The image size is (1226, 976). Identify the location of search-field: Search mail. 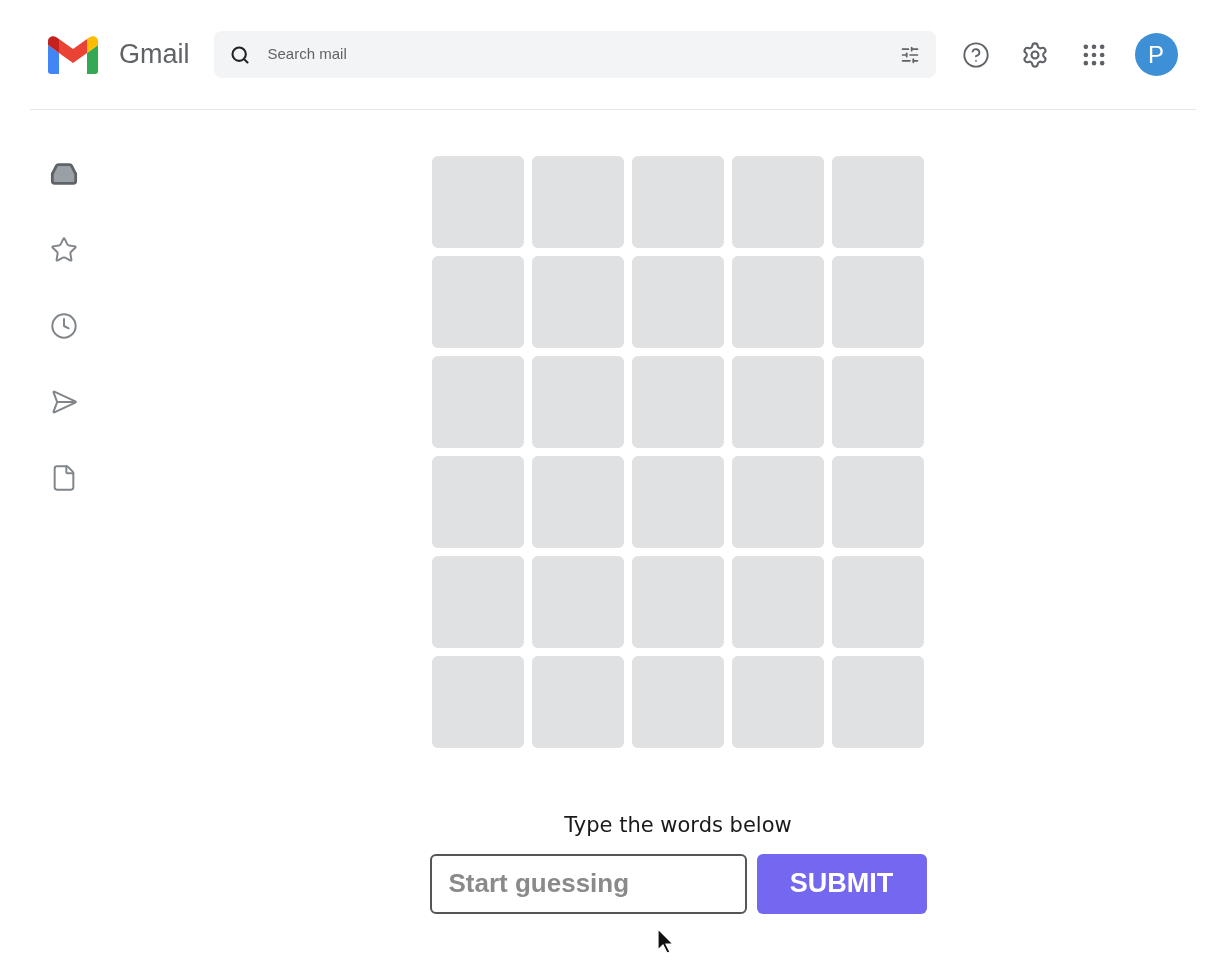
(583, 54).